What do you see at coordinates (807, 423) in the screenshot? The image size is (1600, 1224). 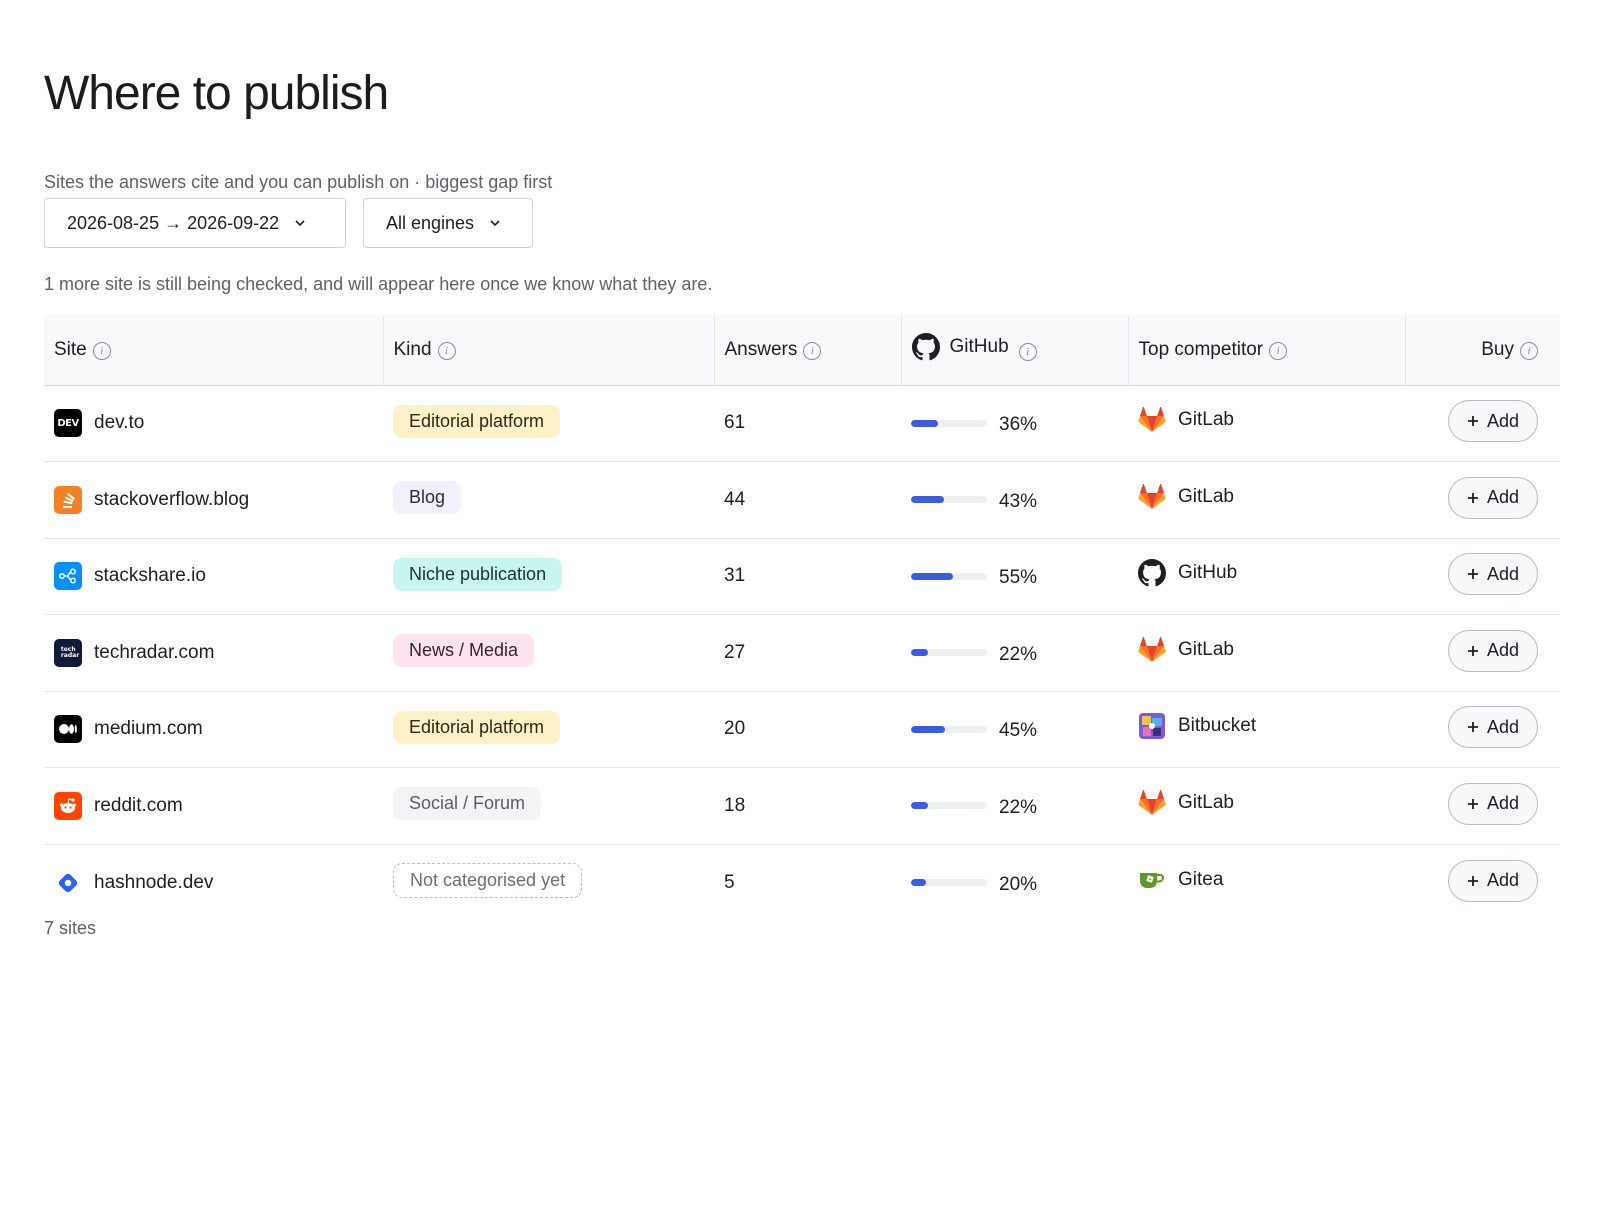 I see `answers-cell: 61` at bounding box center [807, 423].